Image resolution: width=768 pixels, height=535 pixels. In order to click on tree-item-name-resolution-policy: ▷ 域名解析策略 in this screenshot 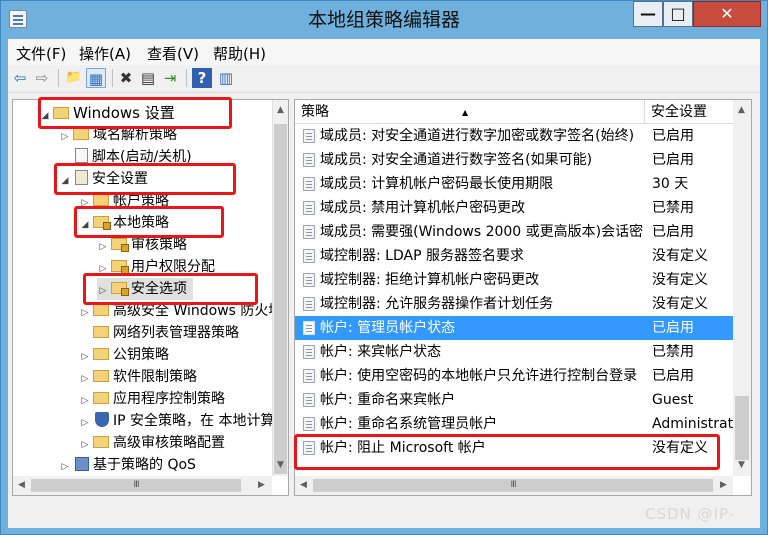, I will do `click(118, 135)`.